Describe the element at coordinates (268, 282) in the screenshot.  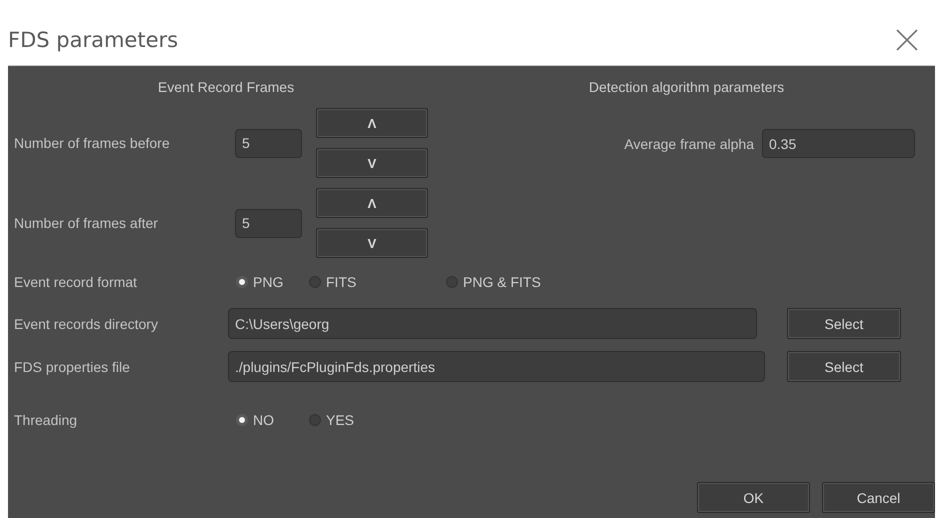
I see `radio-label: PNG` at that location.